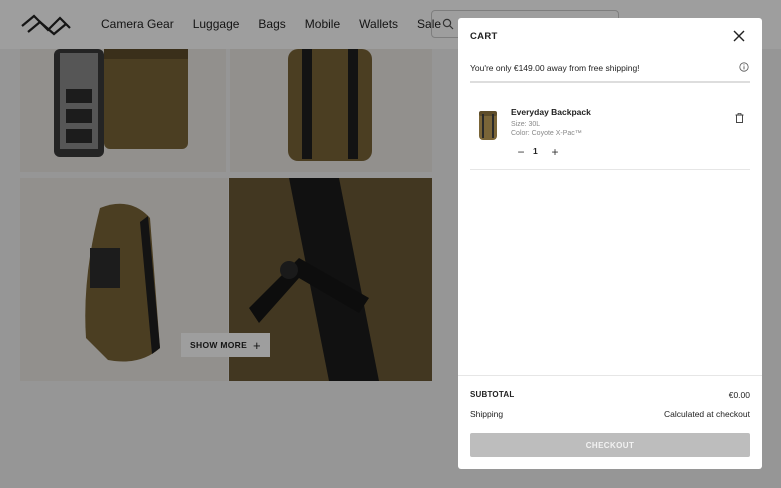 The image size is (781, 488). I want to click on free-shipping-progress-bar, so click(610, 82).